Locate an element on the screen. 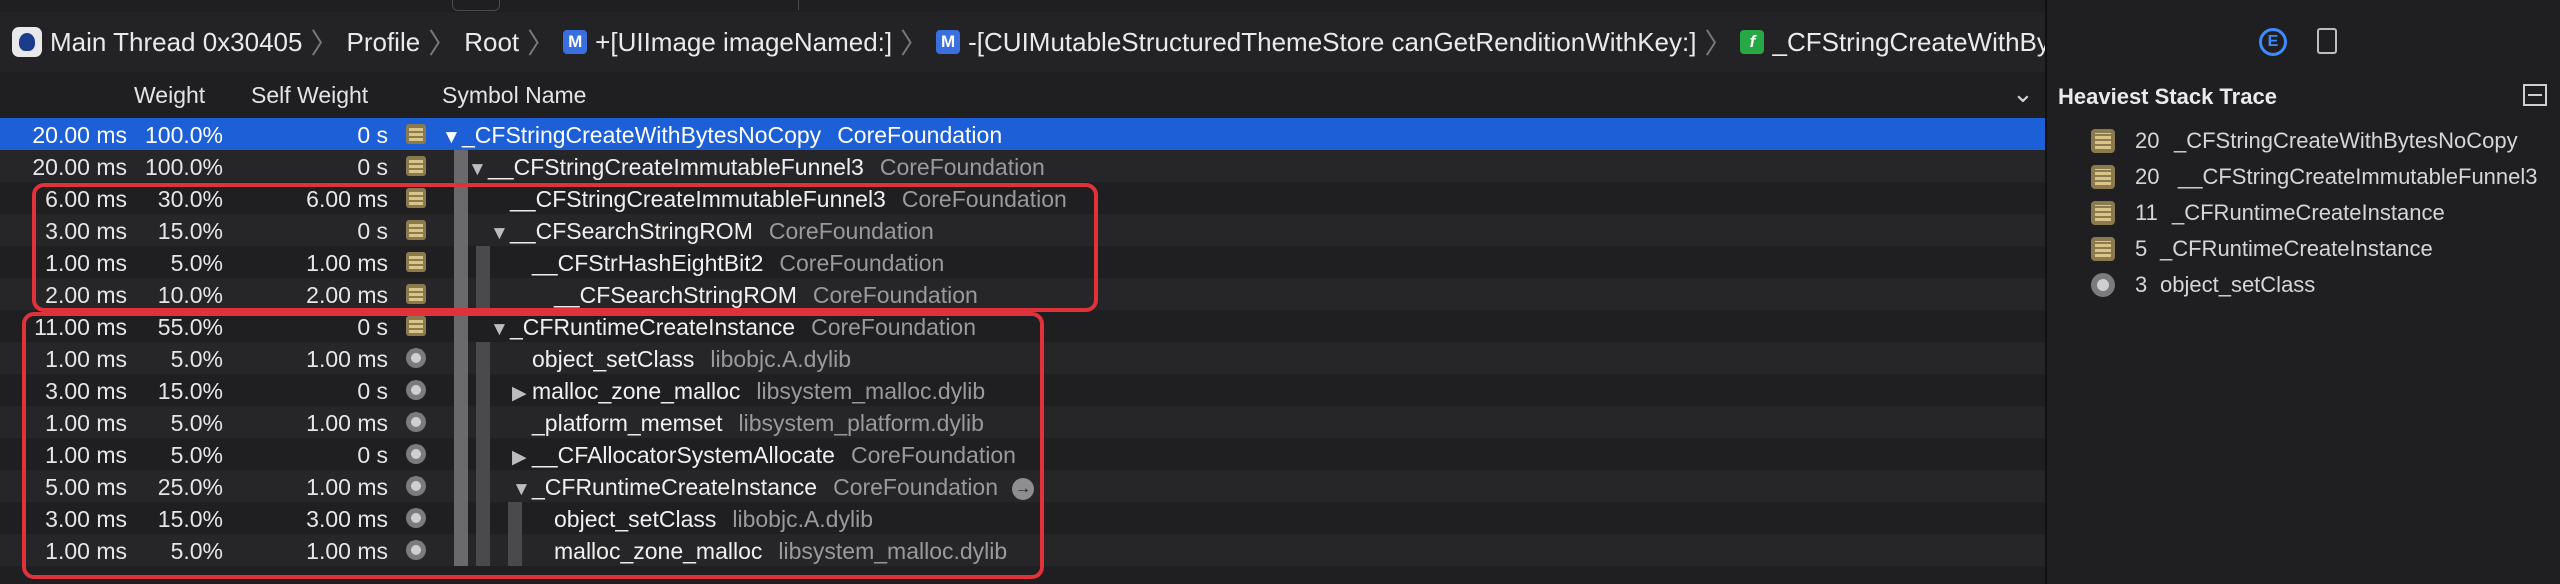 Image resolution: width=2560 pixels, height=584 pixels. breadcrumb-label: _CFStringCreateWithBytesNoCopy is located at coordinates (1908, 41).